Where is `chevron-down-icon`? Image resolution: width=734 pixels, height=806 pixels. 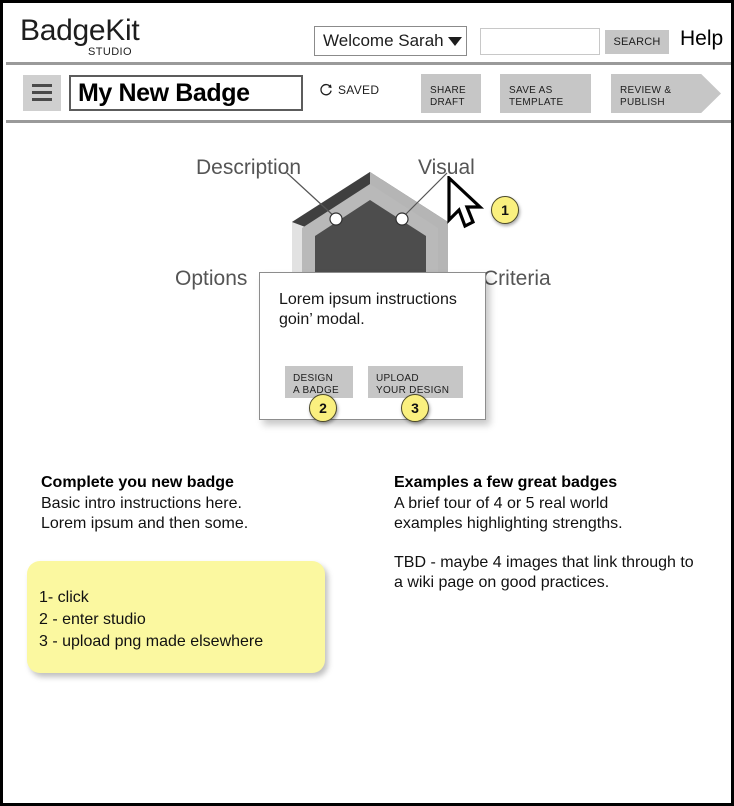 chevron-down-icon is located at coordinates (454, 41).